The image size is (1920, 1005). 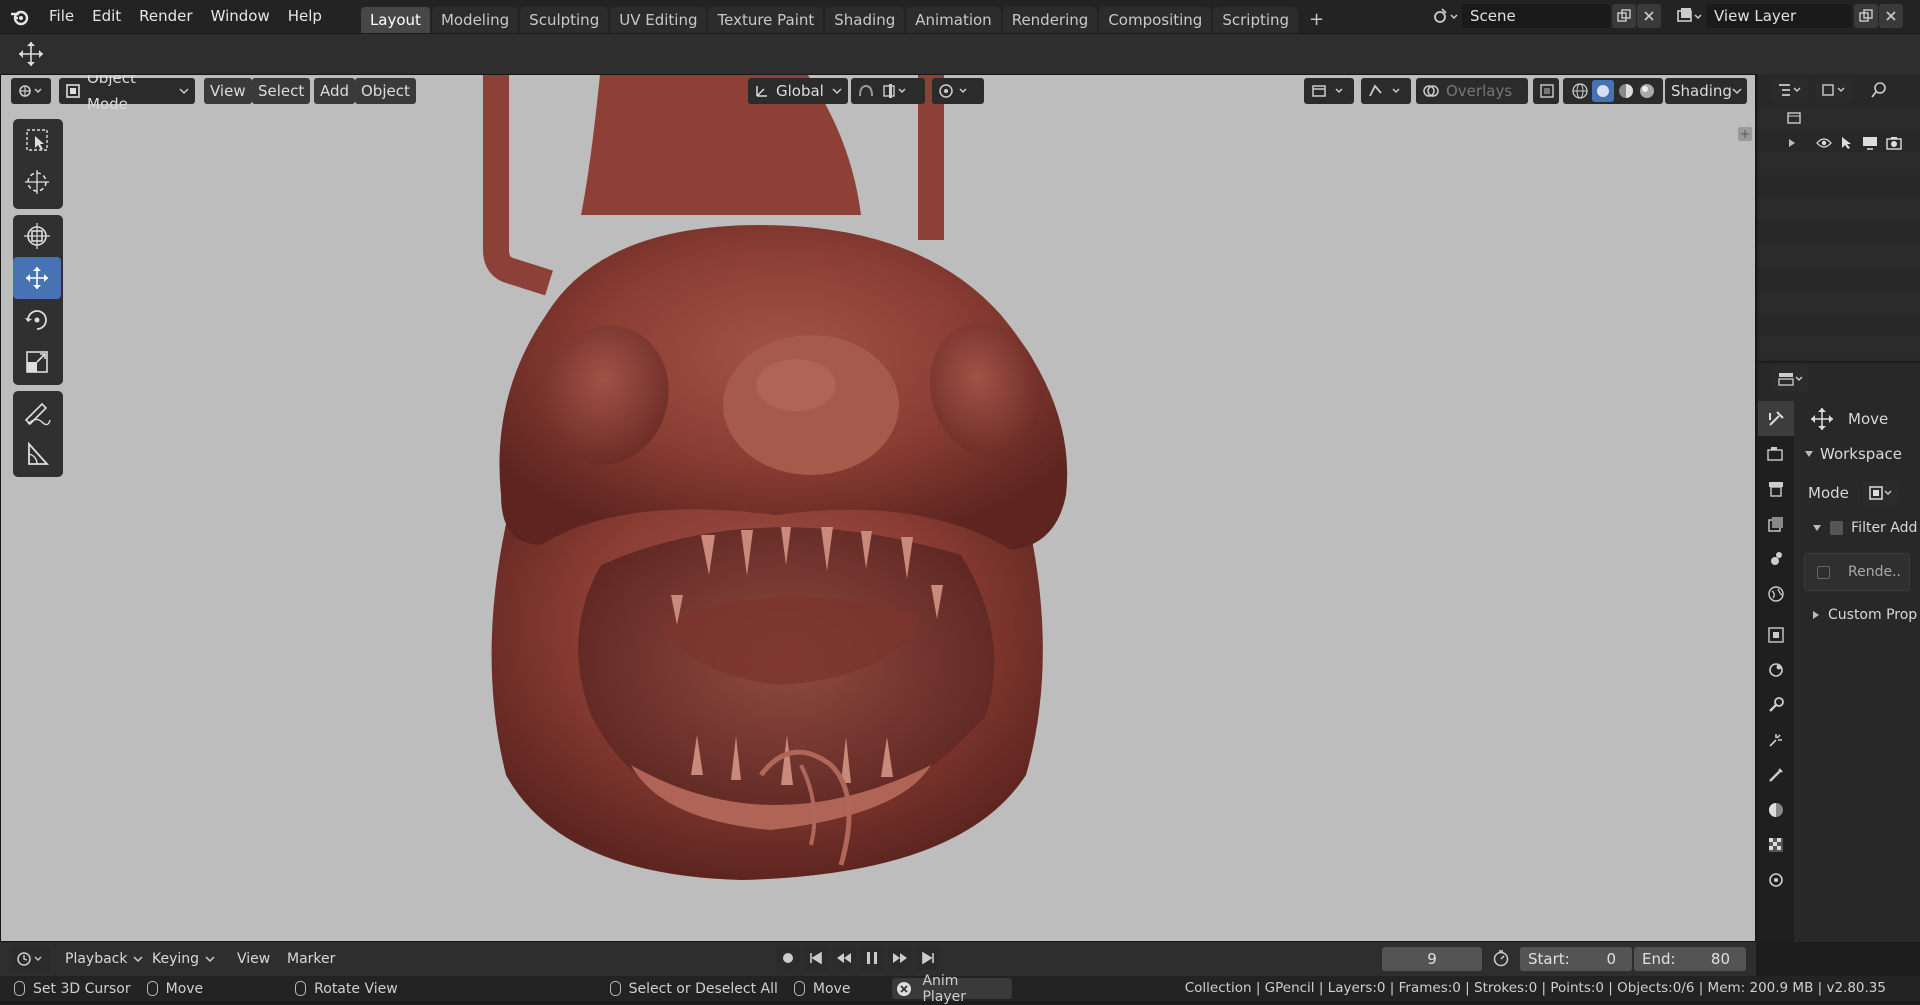 What do you see at coordinates (1536, 16) in the screenshot?
I see `scene-name-field: Scene` at bounding box center [1536, 16].